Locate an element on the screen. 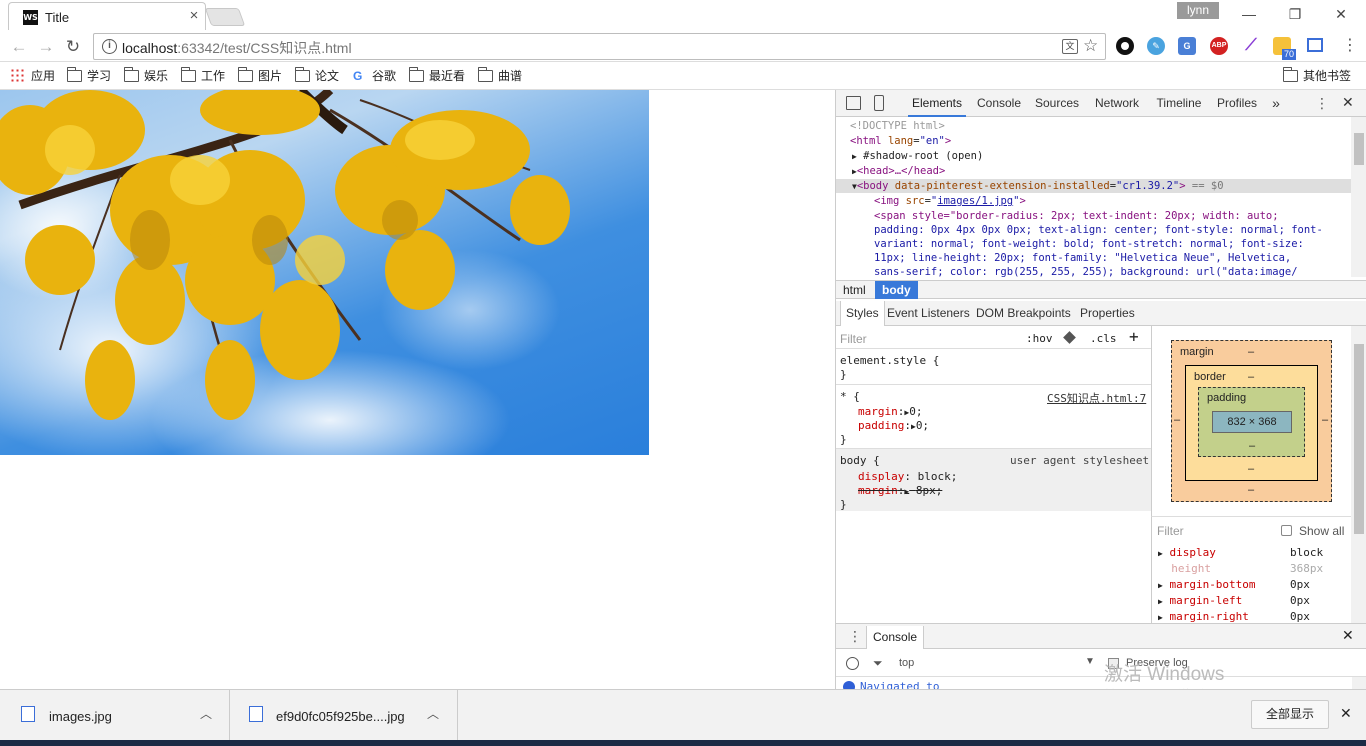 This screenshot has height=746, width=1366. download-item: images.jpg ︿ is located at coordinates (115, 715).